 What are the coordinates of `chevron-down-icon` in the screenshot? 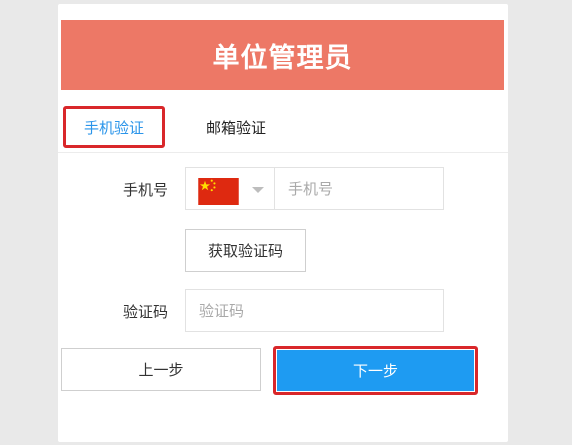 It's located at (258, 190).